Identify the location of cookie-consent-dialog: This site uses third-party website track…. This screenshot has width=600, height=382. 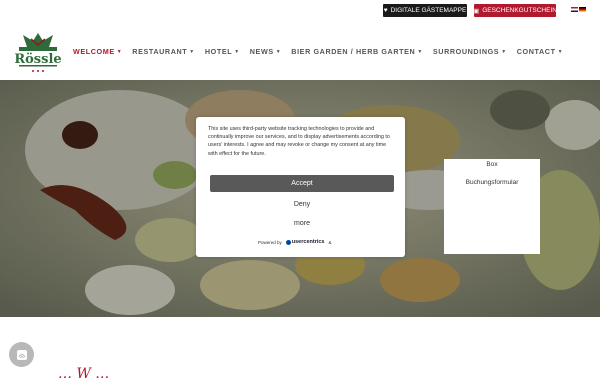
(300, 187).